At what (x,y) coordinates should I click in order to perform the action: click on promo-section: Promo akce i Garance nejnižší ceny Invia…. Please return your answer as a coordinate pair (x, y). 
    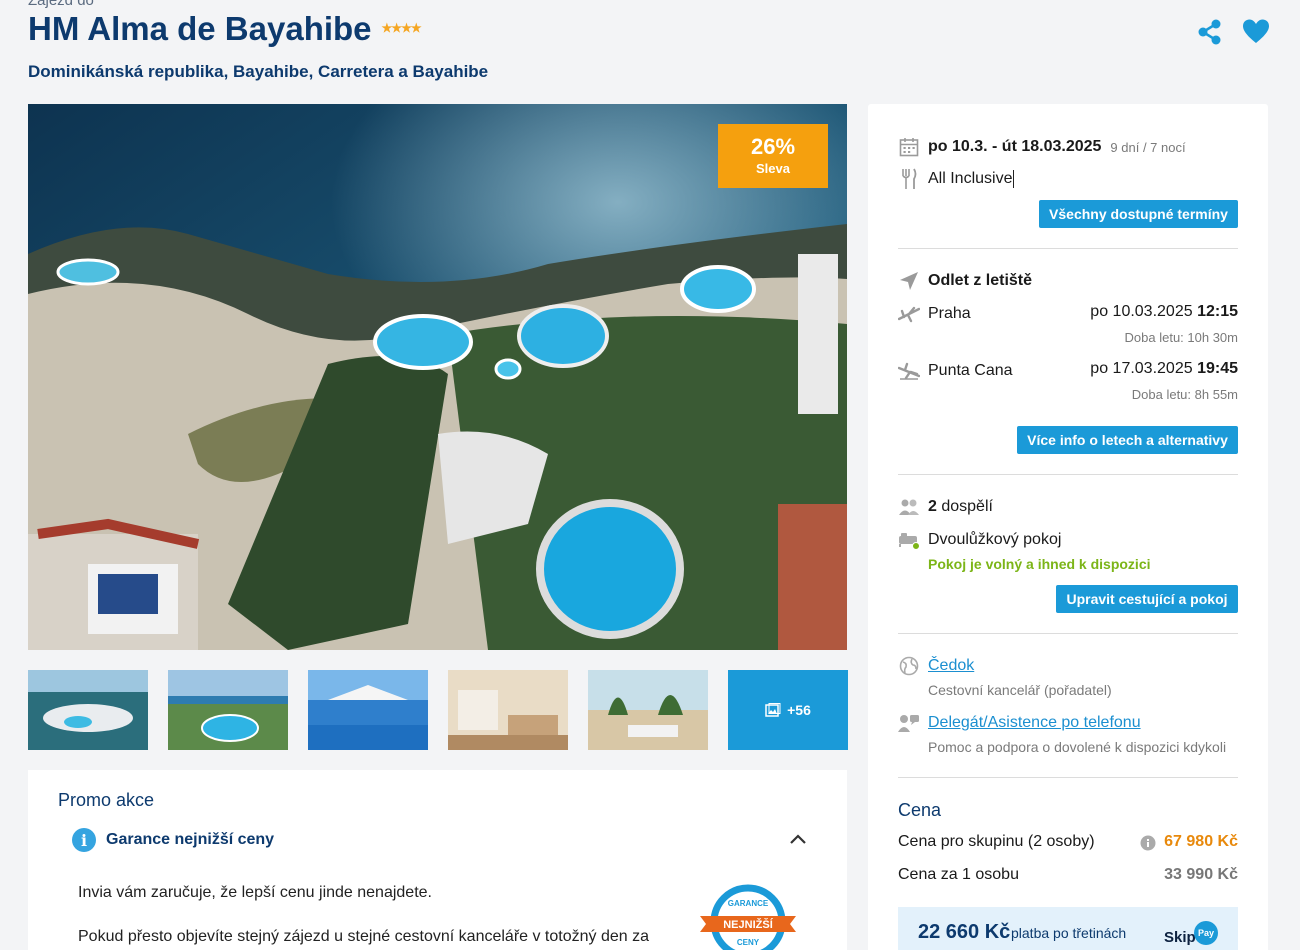
    Looking at the image, I should click on (437, 860).